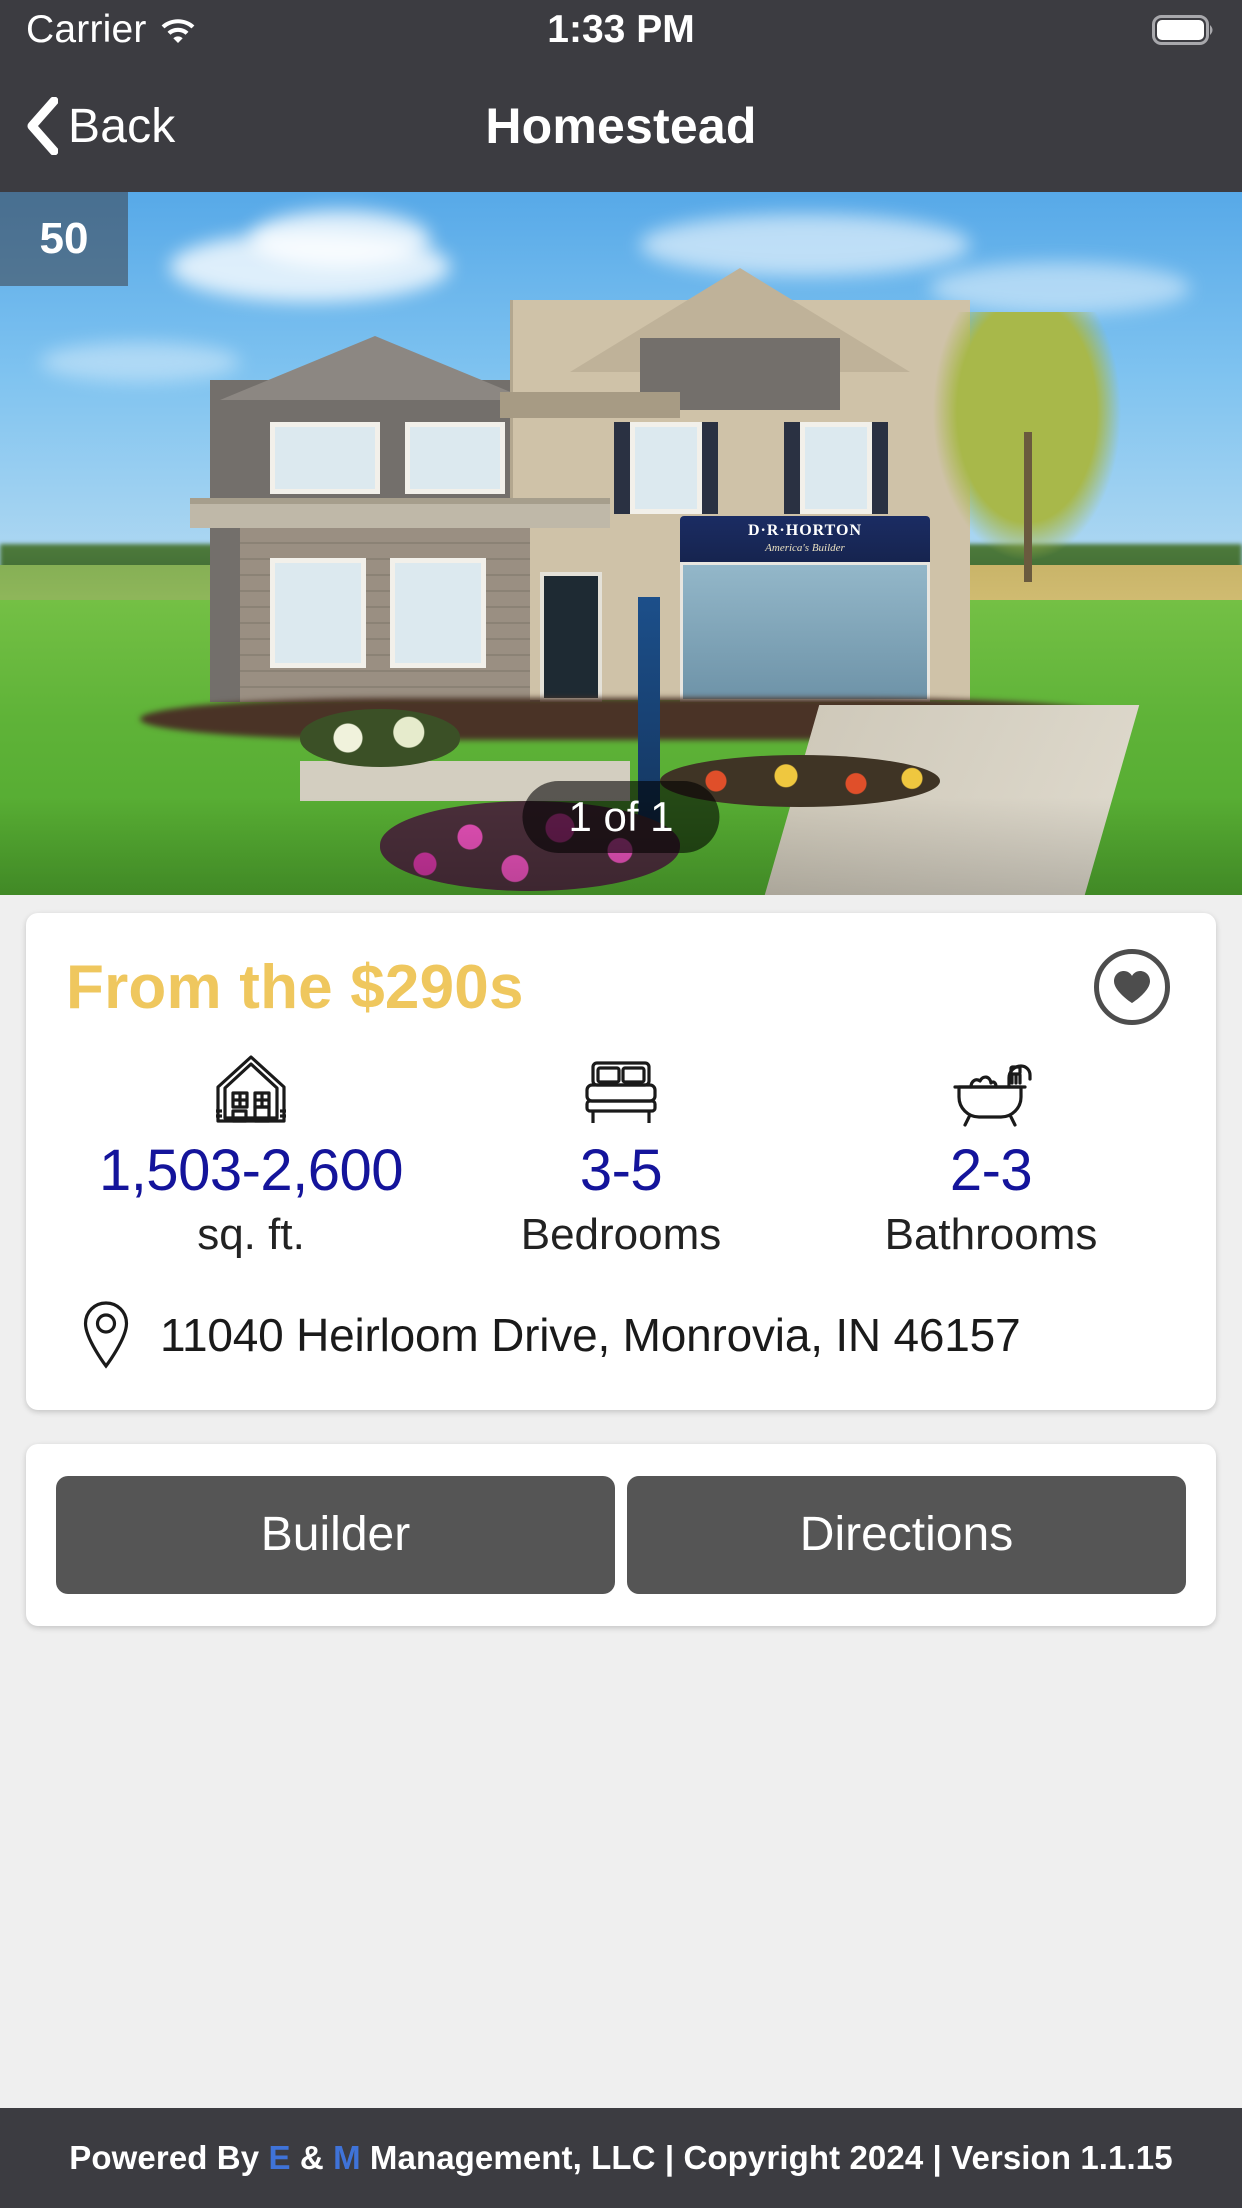 Image resolution: width=1242 pixels, height=2208 pixels. I want to click on price-label: From the $290s, so click(295, 987).